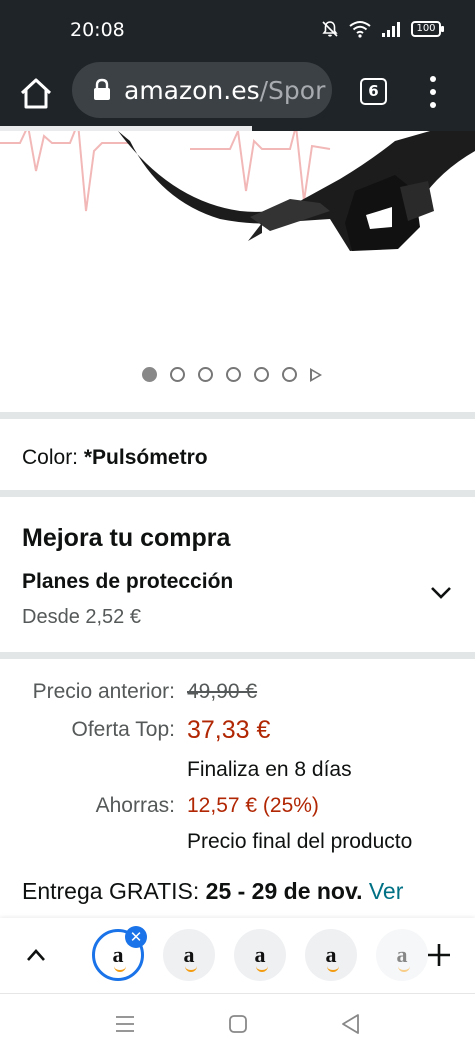 The height and width of the screenshot is (1056, 475). Describe the element at coordinates (229, 730) in the screenshot. I see `deal-price-value: 37,33 €` at that location.